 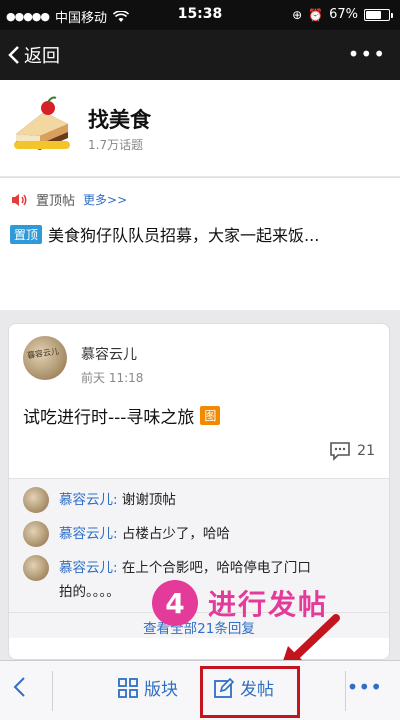 I want to click on page-title: 找美食, so click(x=119, y=120).